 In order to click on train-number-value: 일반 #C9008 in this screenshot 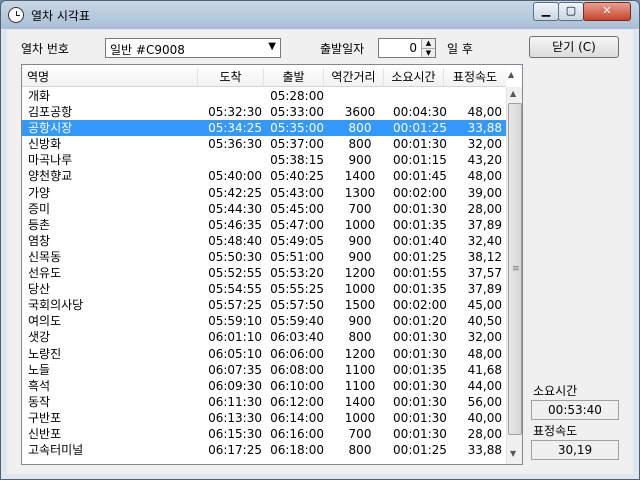, I will do `click(147, 50)`.